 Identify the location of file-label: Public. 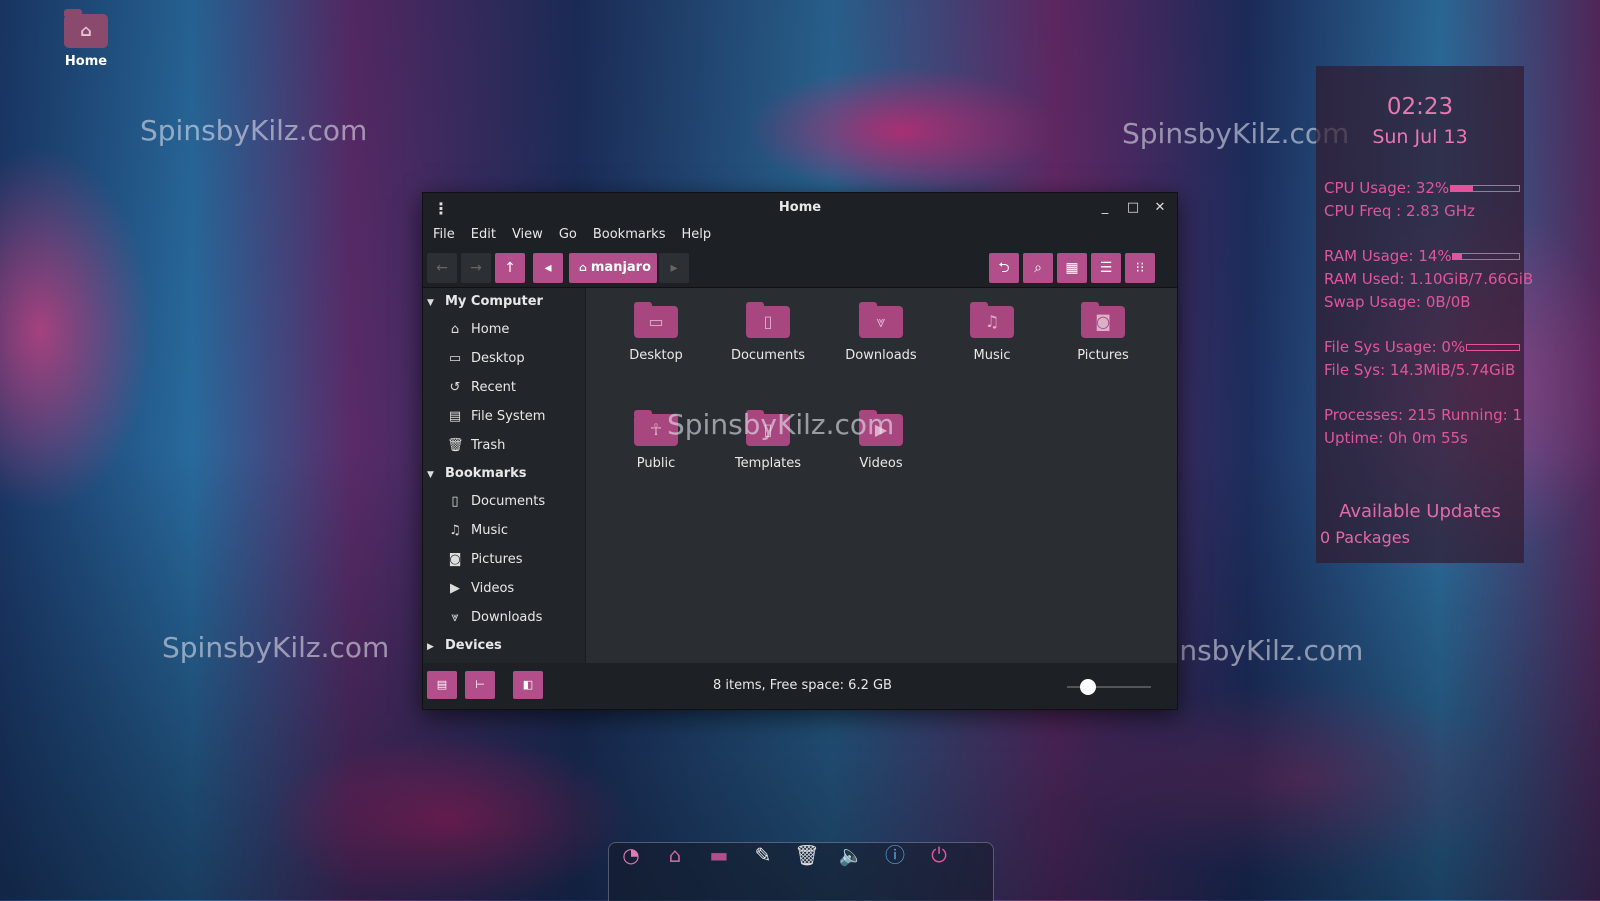
(656, 463).